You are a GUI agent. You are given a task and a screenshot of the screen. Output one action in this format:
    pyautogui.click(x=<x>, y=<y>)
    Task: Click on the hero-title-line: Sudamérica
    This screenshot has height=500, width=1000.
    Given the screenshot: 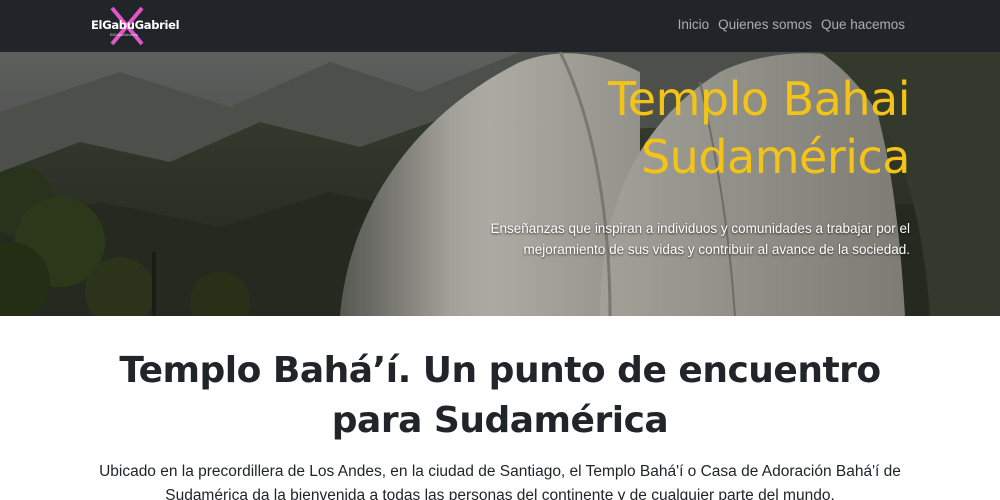 What is the action you would take?
    pyautogui.click(x=775, y=157)
    